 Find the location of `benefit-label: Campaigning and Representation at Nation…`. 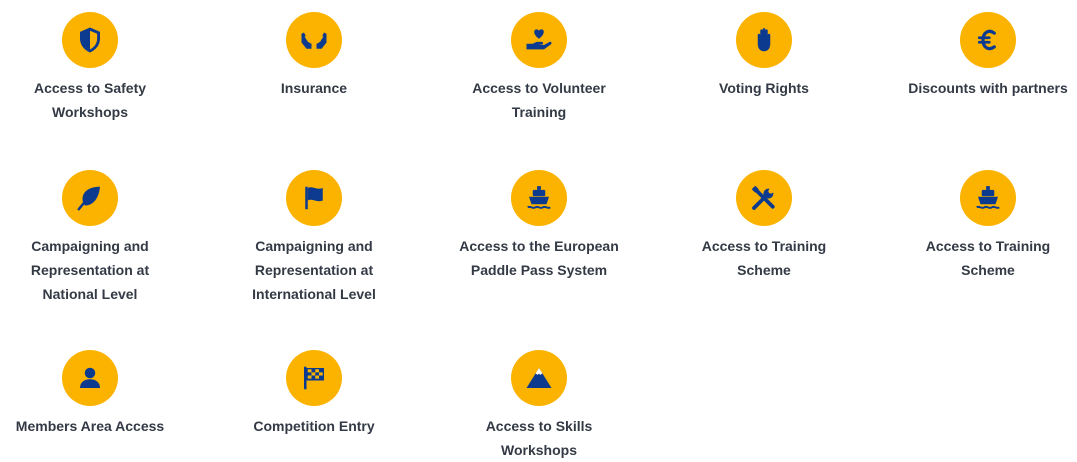

benefit-label: Campaigning and Representation at Nation… is located at coordinates (90, 270).